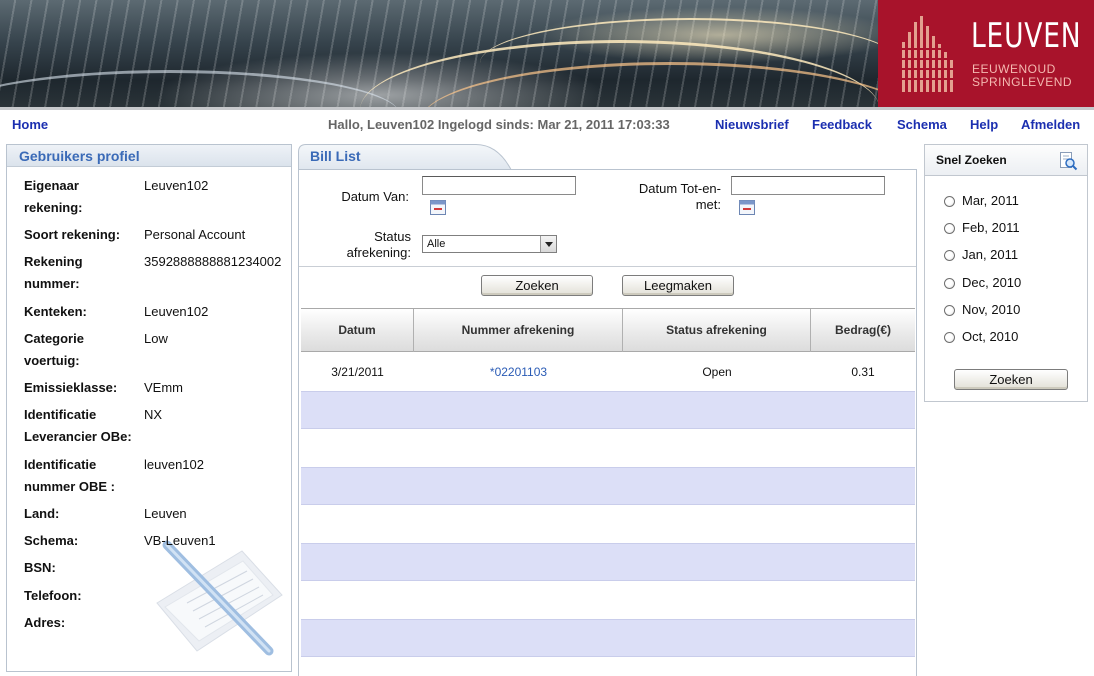 The height and width of the screenshot is (676, 1094). I want to click on nav-schema: Schema, so click(922, 124).